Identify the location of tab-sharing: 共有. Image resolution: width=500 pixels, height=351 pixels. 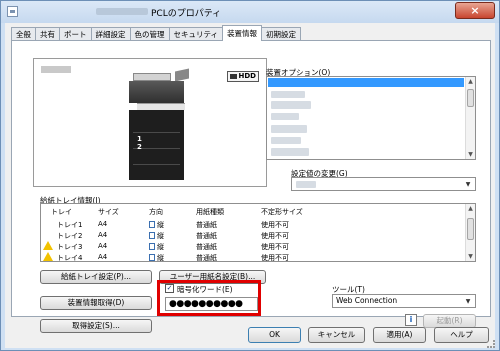
(47, 34).